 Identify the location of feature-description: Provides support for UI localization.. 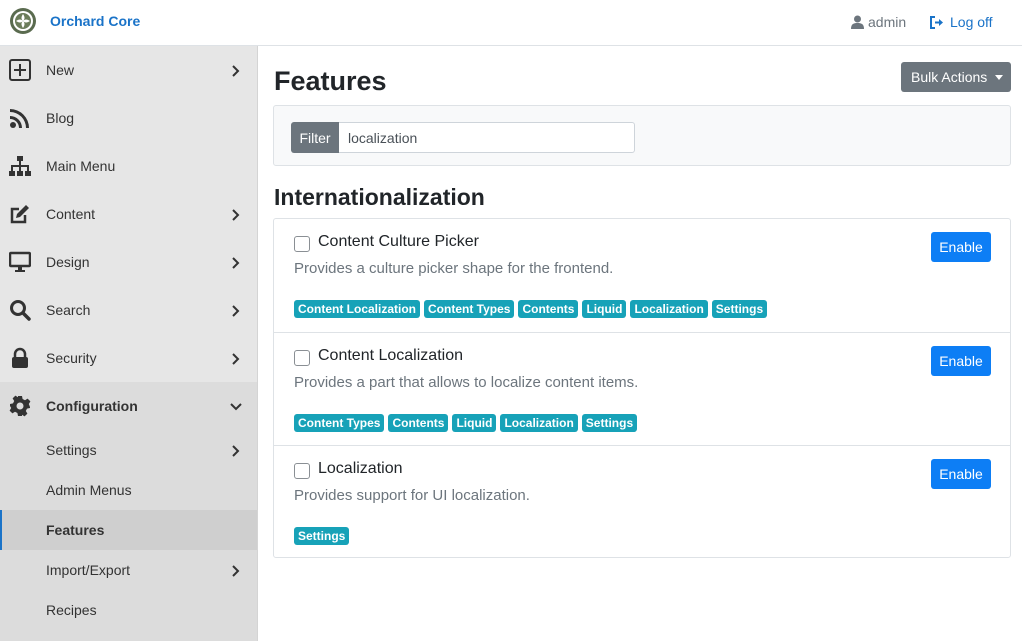
(412, 495).